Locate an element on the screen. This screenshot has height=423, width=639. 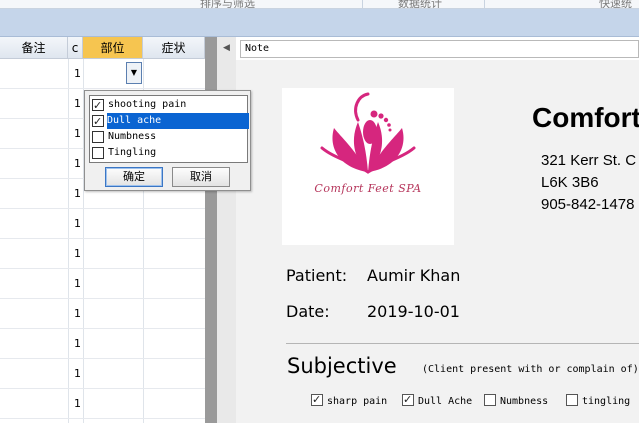
chevron-down-icon: ▼ is located at coordinates (134, 72).